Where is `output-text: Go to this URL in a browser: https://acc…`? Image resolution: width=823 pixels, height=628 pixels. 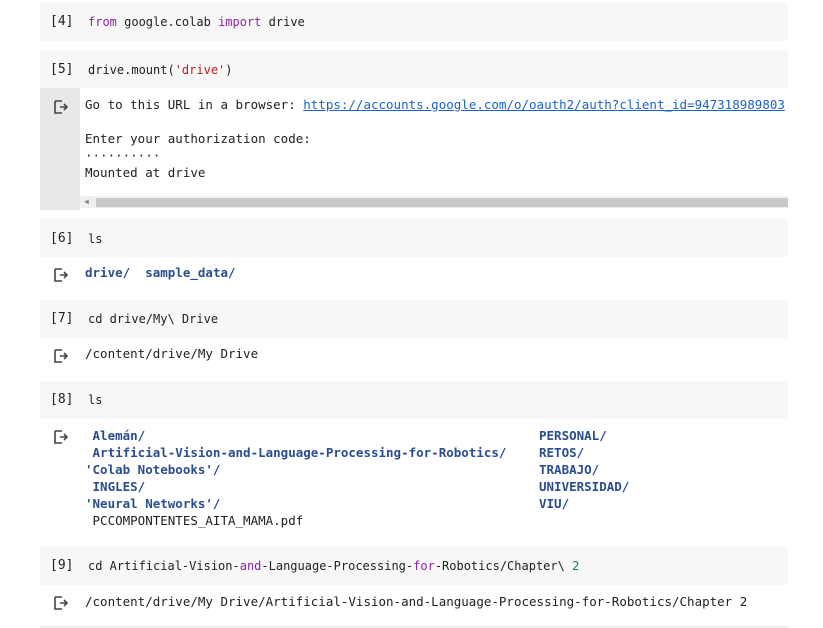
output-text: Go to this URL in a browser: https://acc… is located at coordinates (435, 138).